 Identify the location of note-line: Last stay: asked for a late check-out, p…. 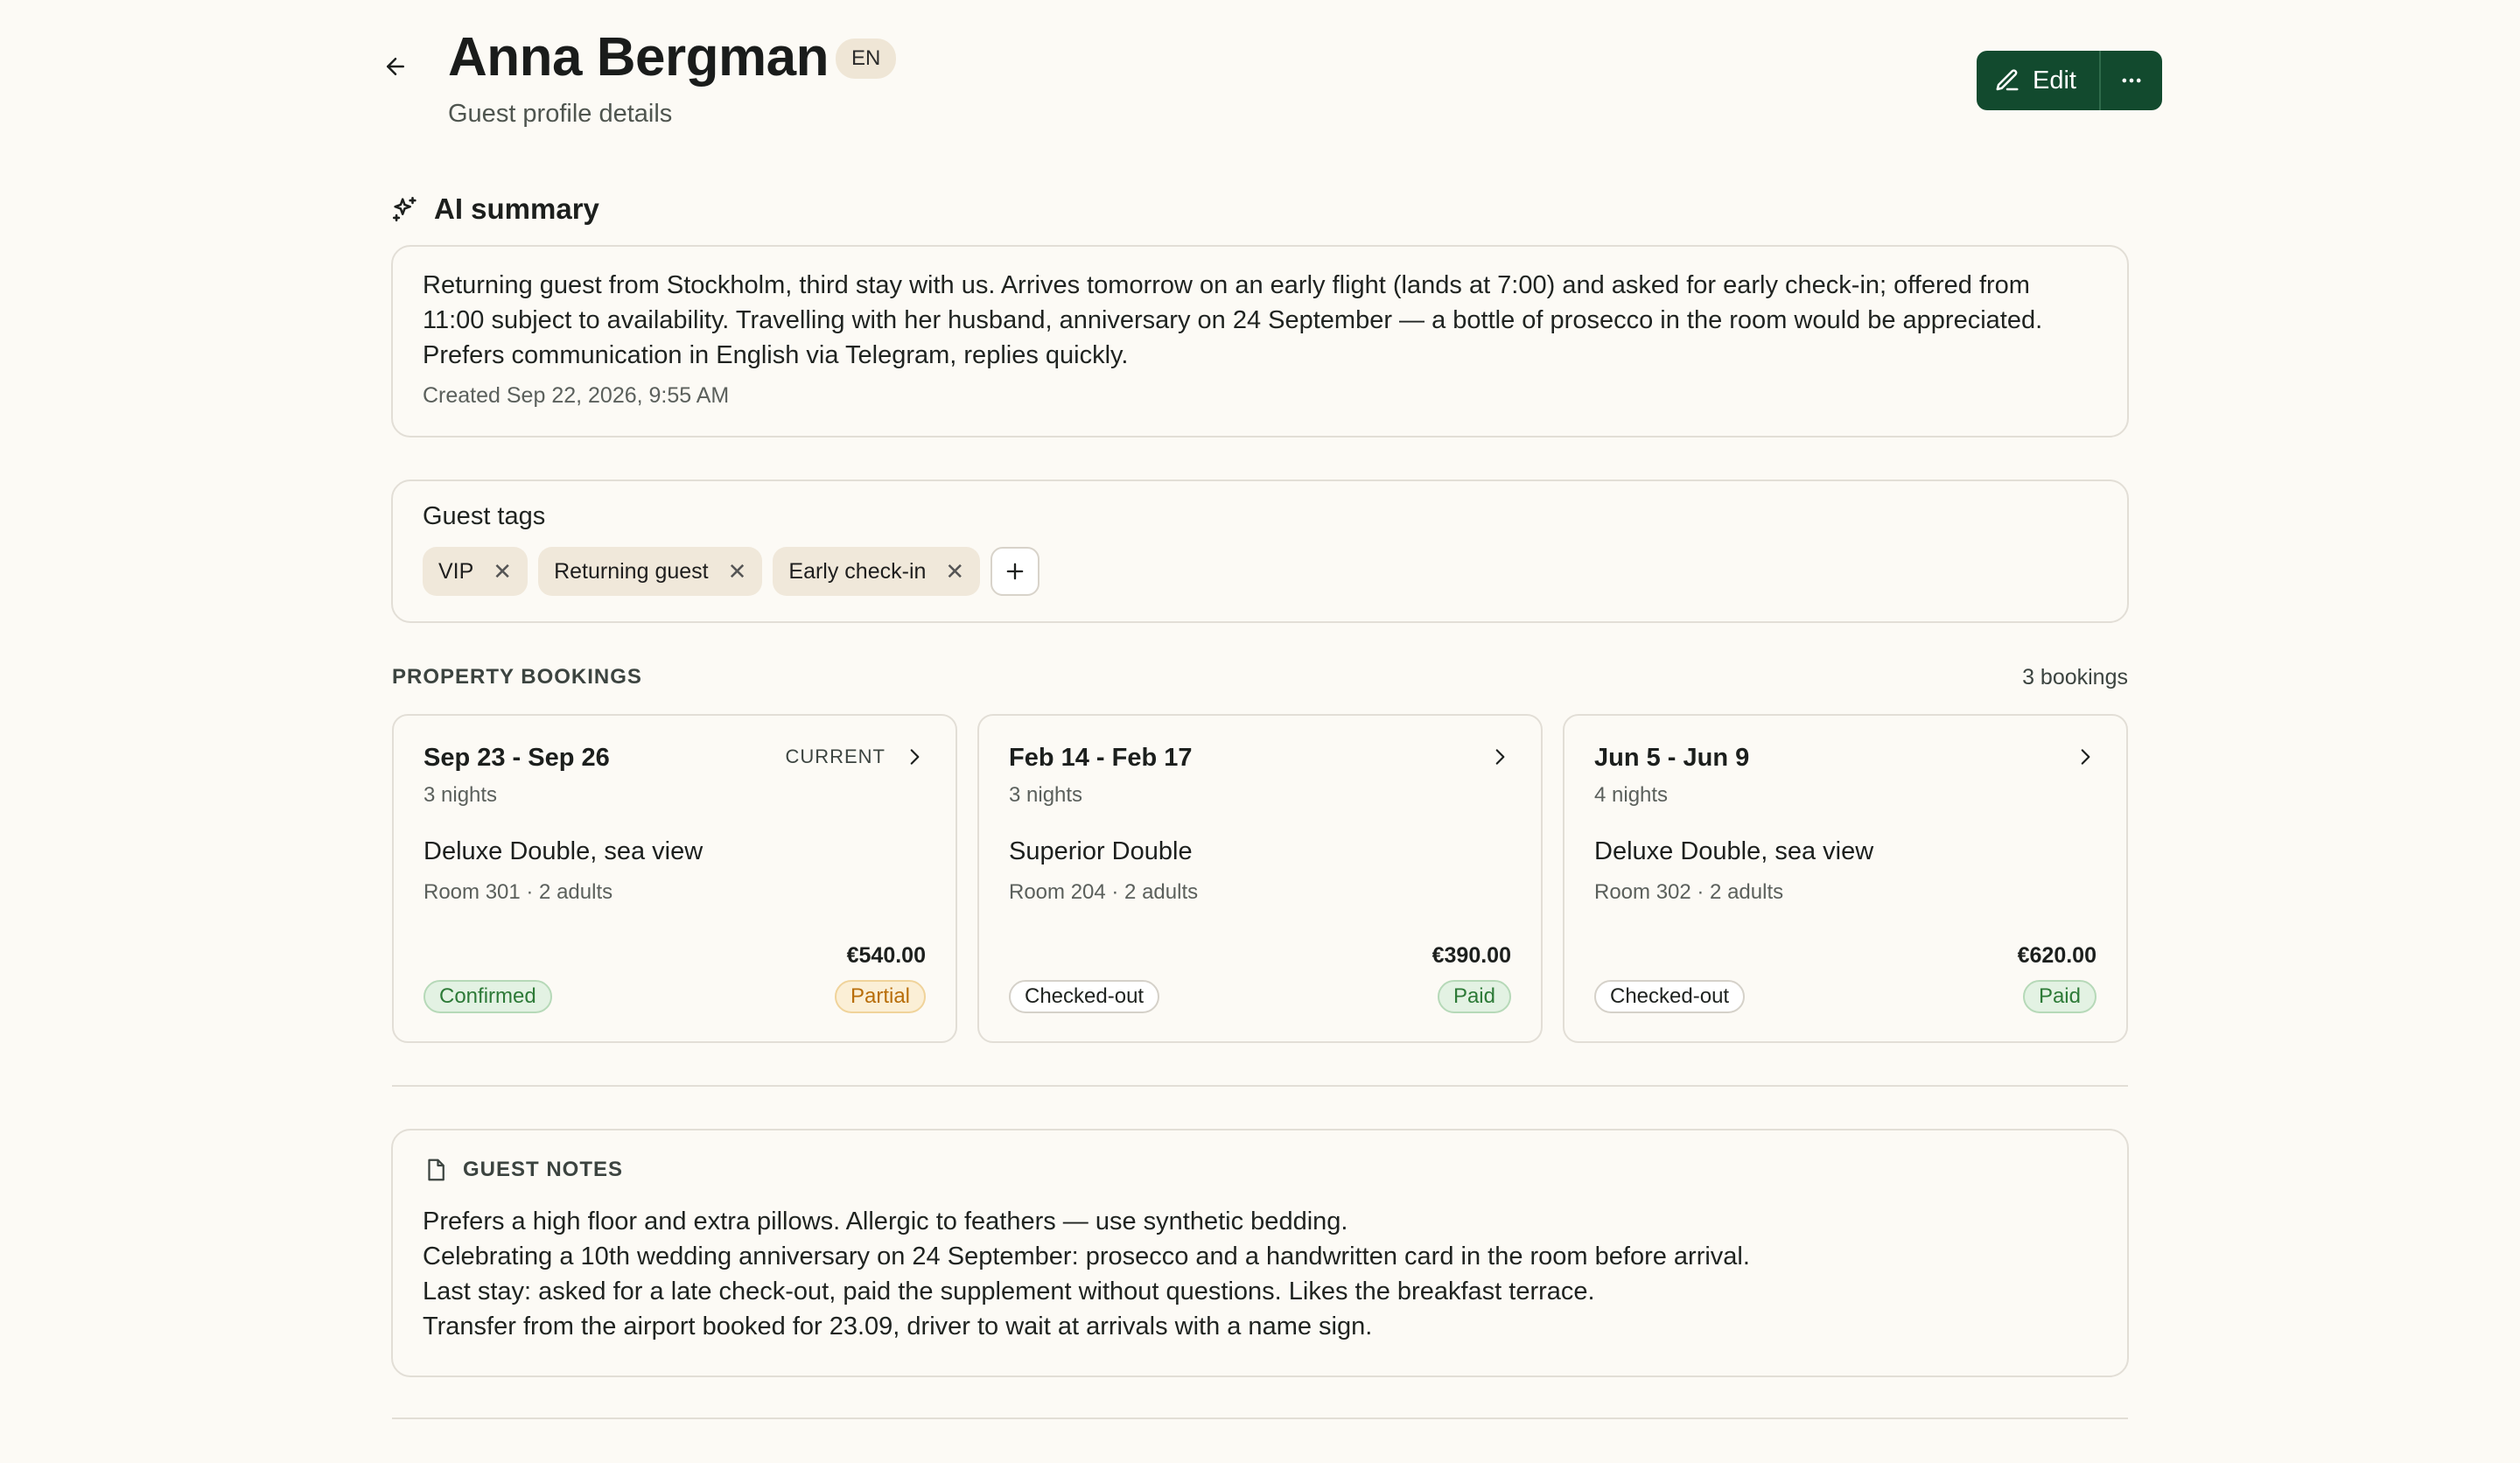
(1009, 1292).